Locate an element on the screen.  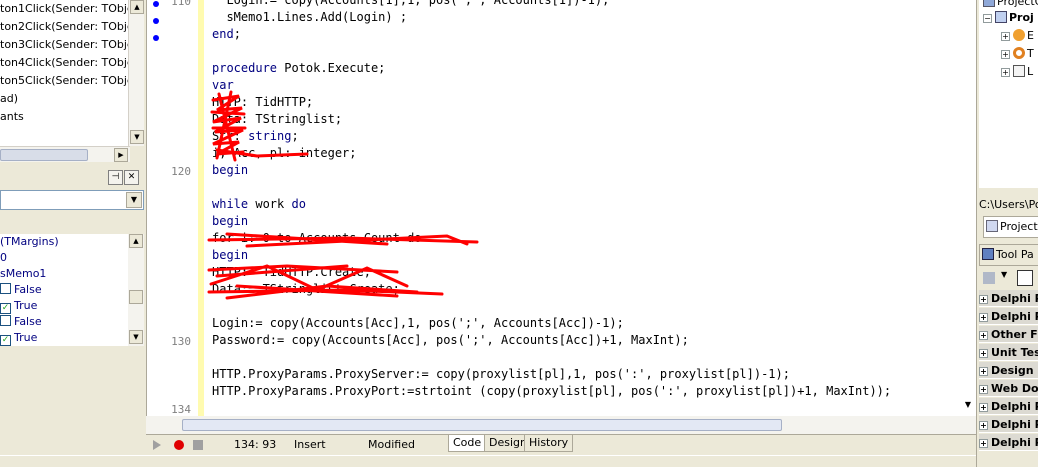
tool-category: + Unit Tes is located at coordinates (1008, 352).